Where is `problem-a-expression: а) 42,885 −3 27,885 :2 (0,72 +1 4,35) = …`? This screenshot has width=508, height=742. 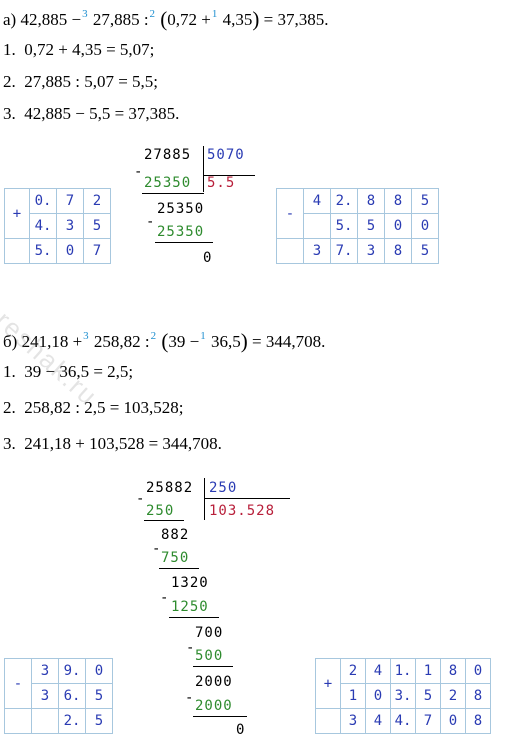
problem-a-expression: а) 42,885 −3 27,885 :2 (0,72 +1 4,35) = … is located at coordinates (165, 20).